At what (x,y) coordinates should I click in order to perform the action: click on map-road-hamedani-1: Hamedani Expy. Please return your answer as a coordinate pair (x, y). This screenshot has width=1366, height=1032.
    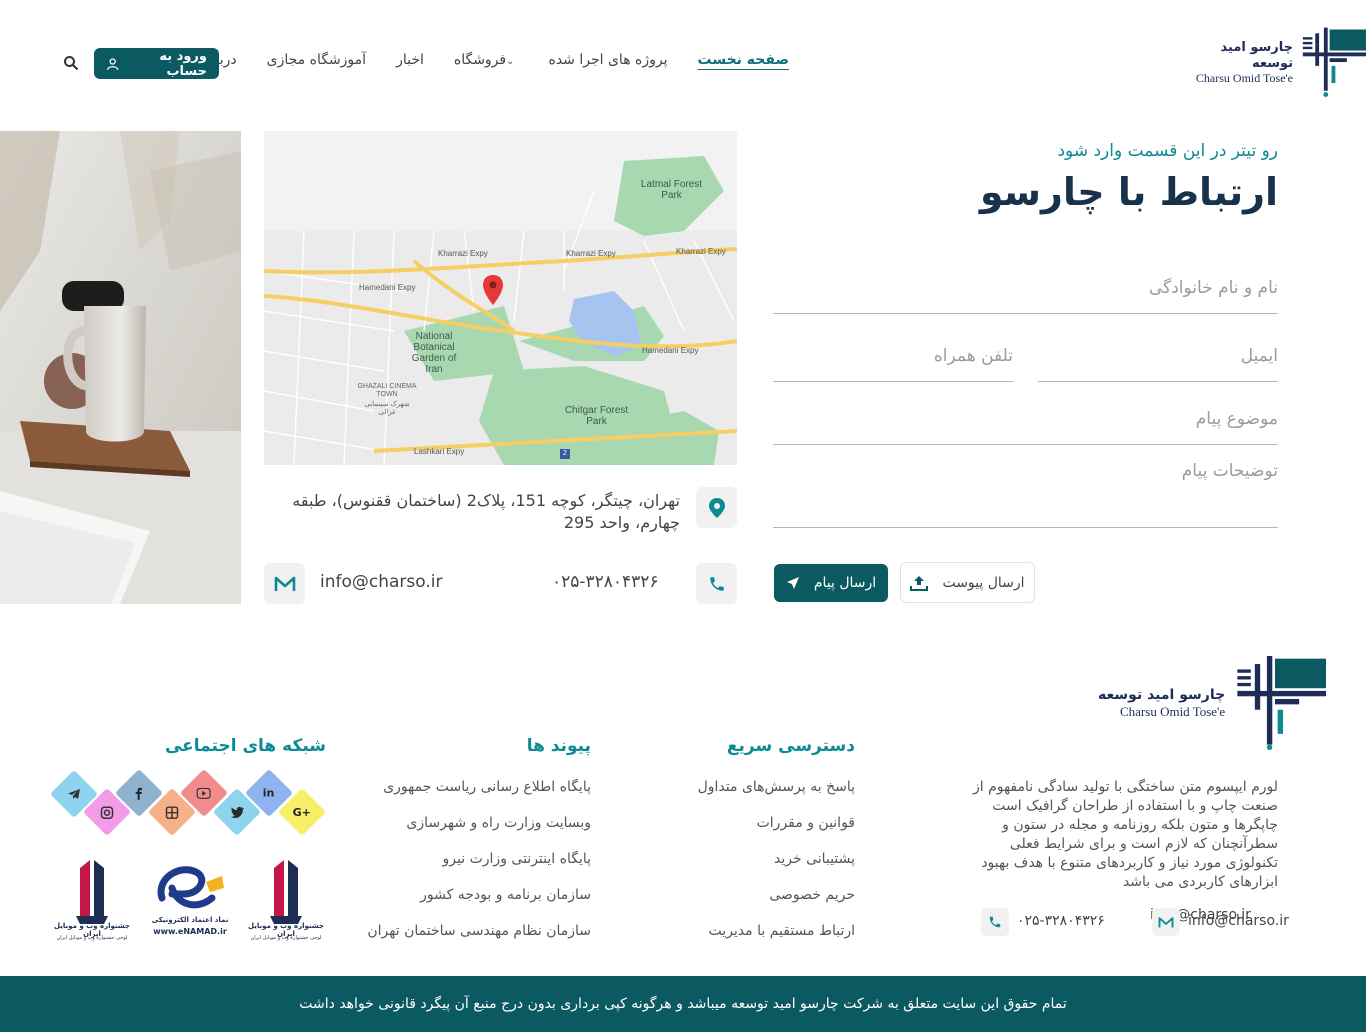
    Looking at the image, I should click on (387, 287).